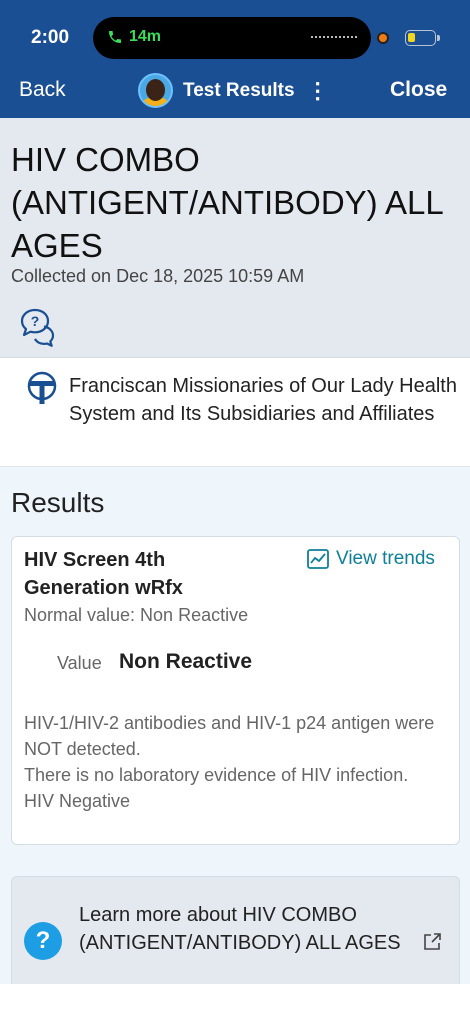 The image size is (470, 1024). Describe the element at coordinates (432, 941) in the screenshot. I see `external-link-icon` at that location.